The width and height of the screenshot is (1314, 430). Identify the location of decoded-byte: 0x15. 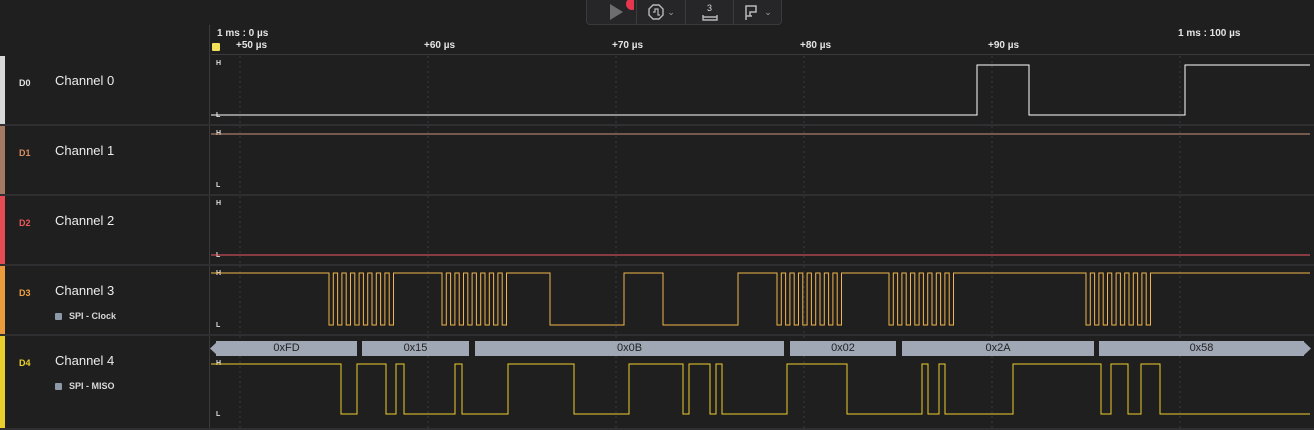
(415, 348).